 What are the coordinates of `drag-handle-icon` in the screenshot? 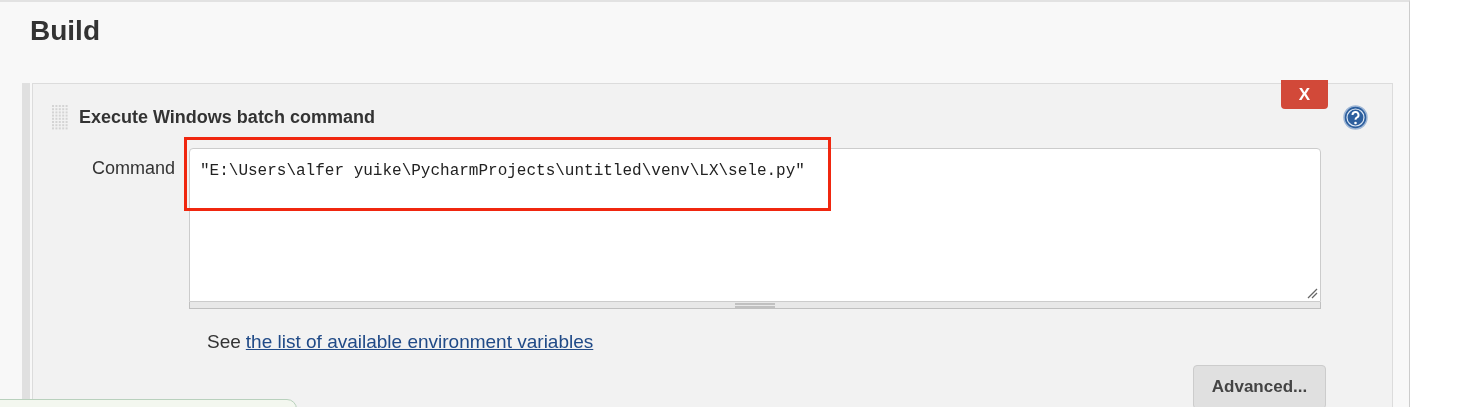 It's located at (60, 117).